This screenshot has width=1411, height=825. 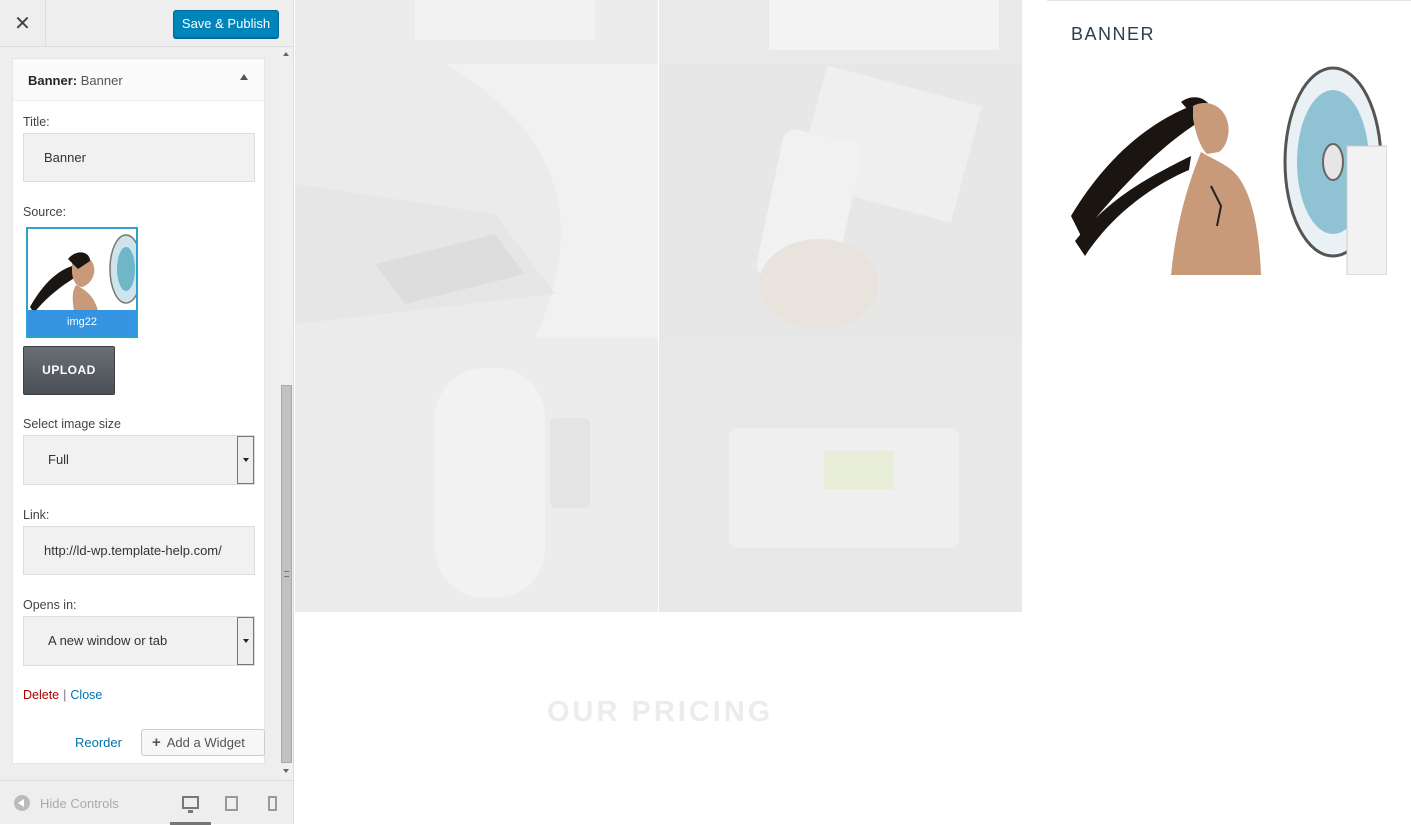 What do you see at coordinates (58, 459) in the screenshot?
I see `image-size-value: Full` at bounding box center [58, 459].